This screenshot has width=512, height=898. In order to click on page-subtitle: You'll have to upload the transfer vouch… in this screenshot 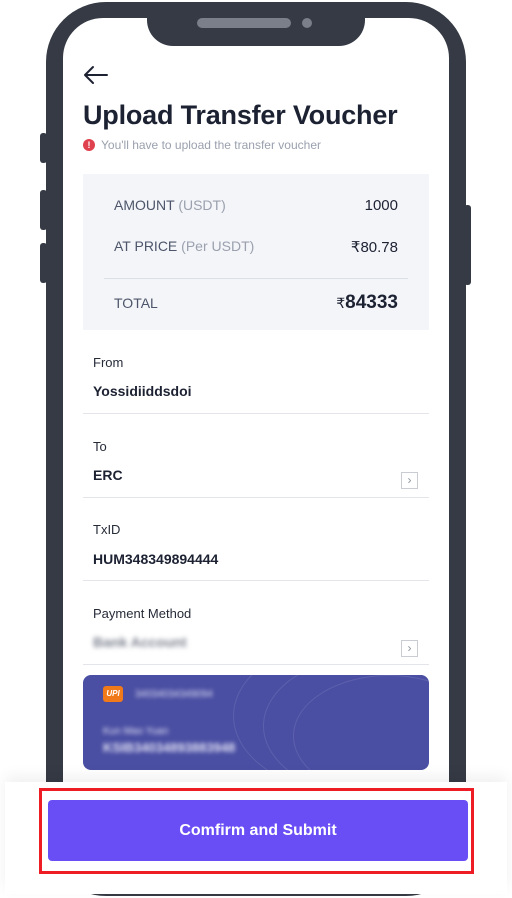, I will do `click(211, 145)`.